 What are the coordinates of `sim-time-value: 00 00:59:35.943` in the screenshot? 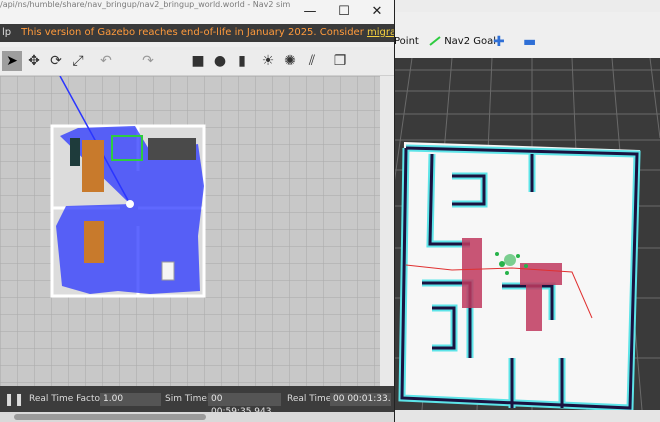 It's located at (244, 405).